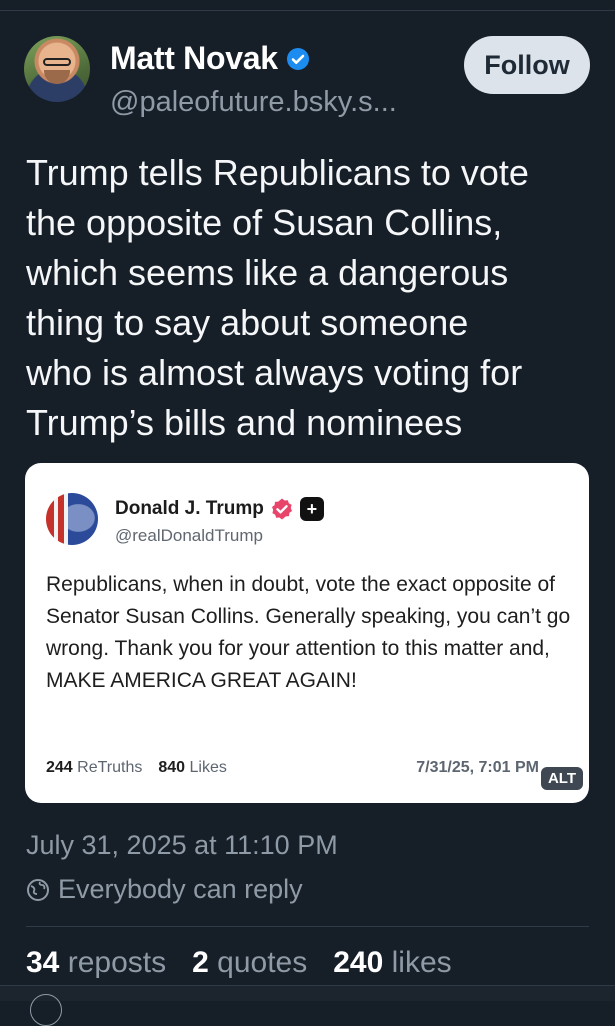 This screenshot has height=1026, width=615. I want to click on author-name-row: Matt Novak, so click(210, 58).